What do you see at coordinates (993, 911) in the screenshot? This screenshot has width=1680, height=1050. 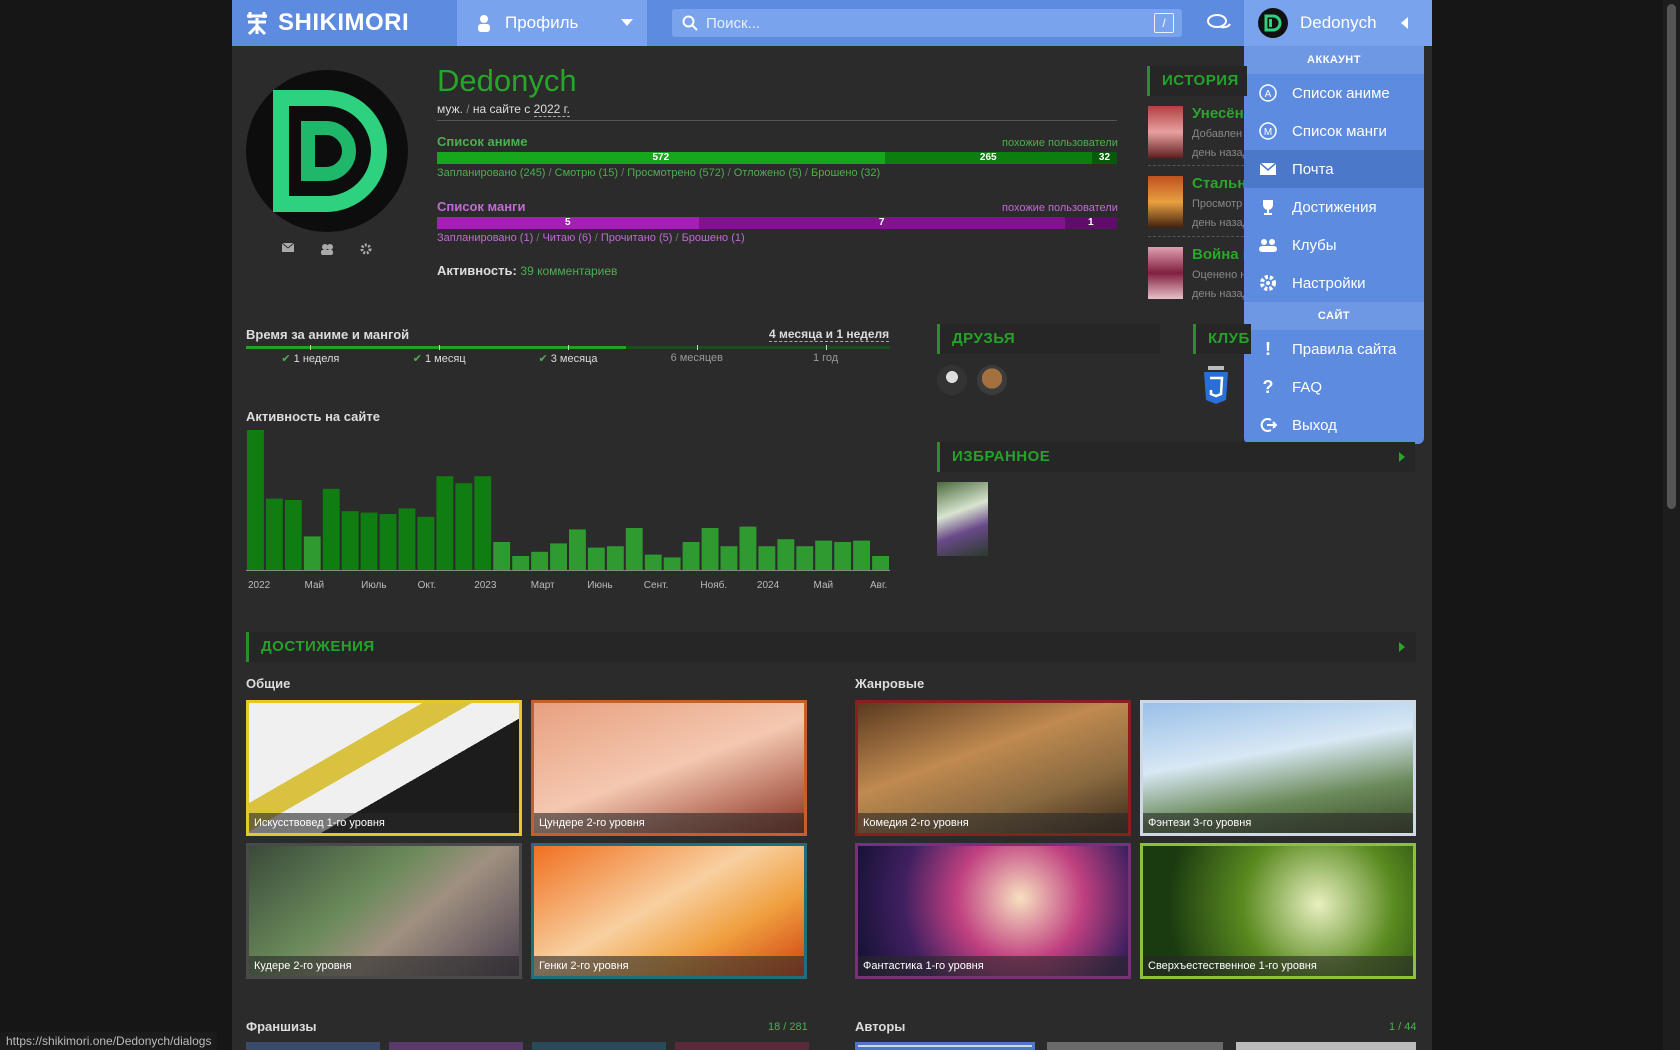 I see `achievement-card: Фантастика 1-го уровня` at bounding box center [993, 911].